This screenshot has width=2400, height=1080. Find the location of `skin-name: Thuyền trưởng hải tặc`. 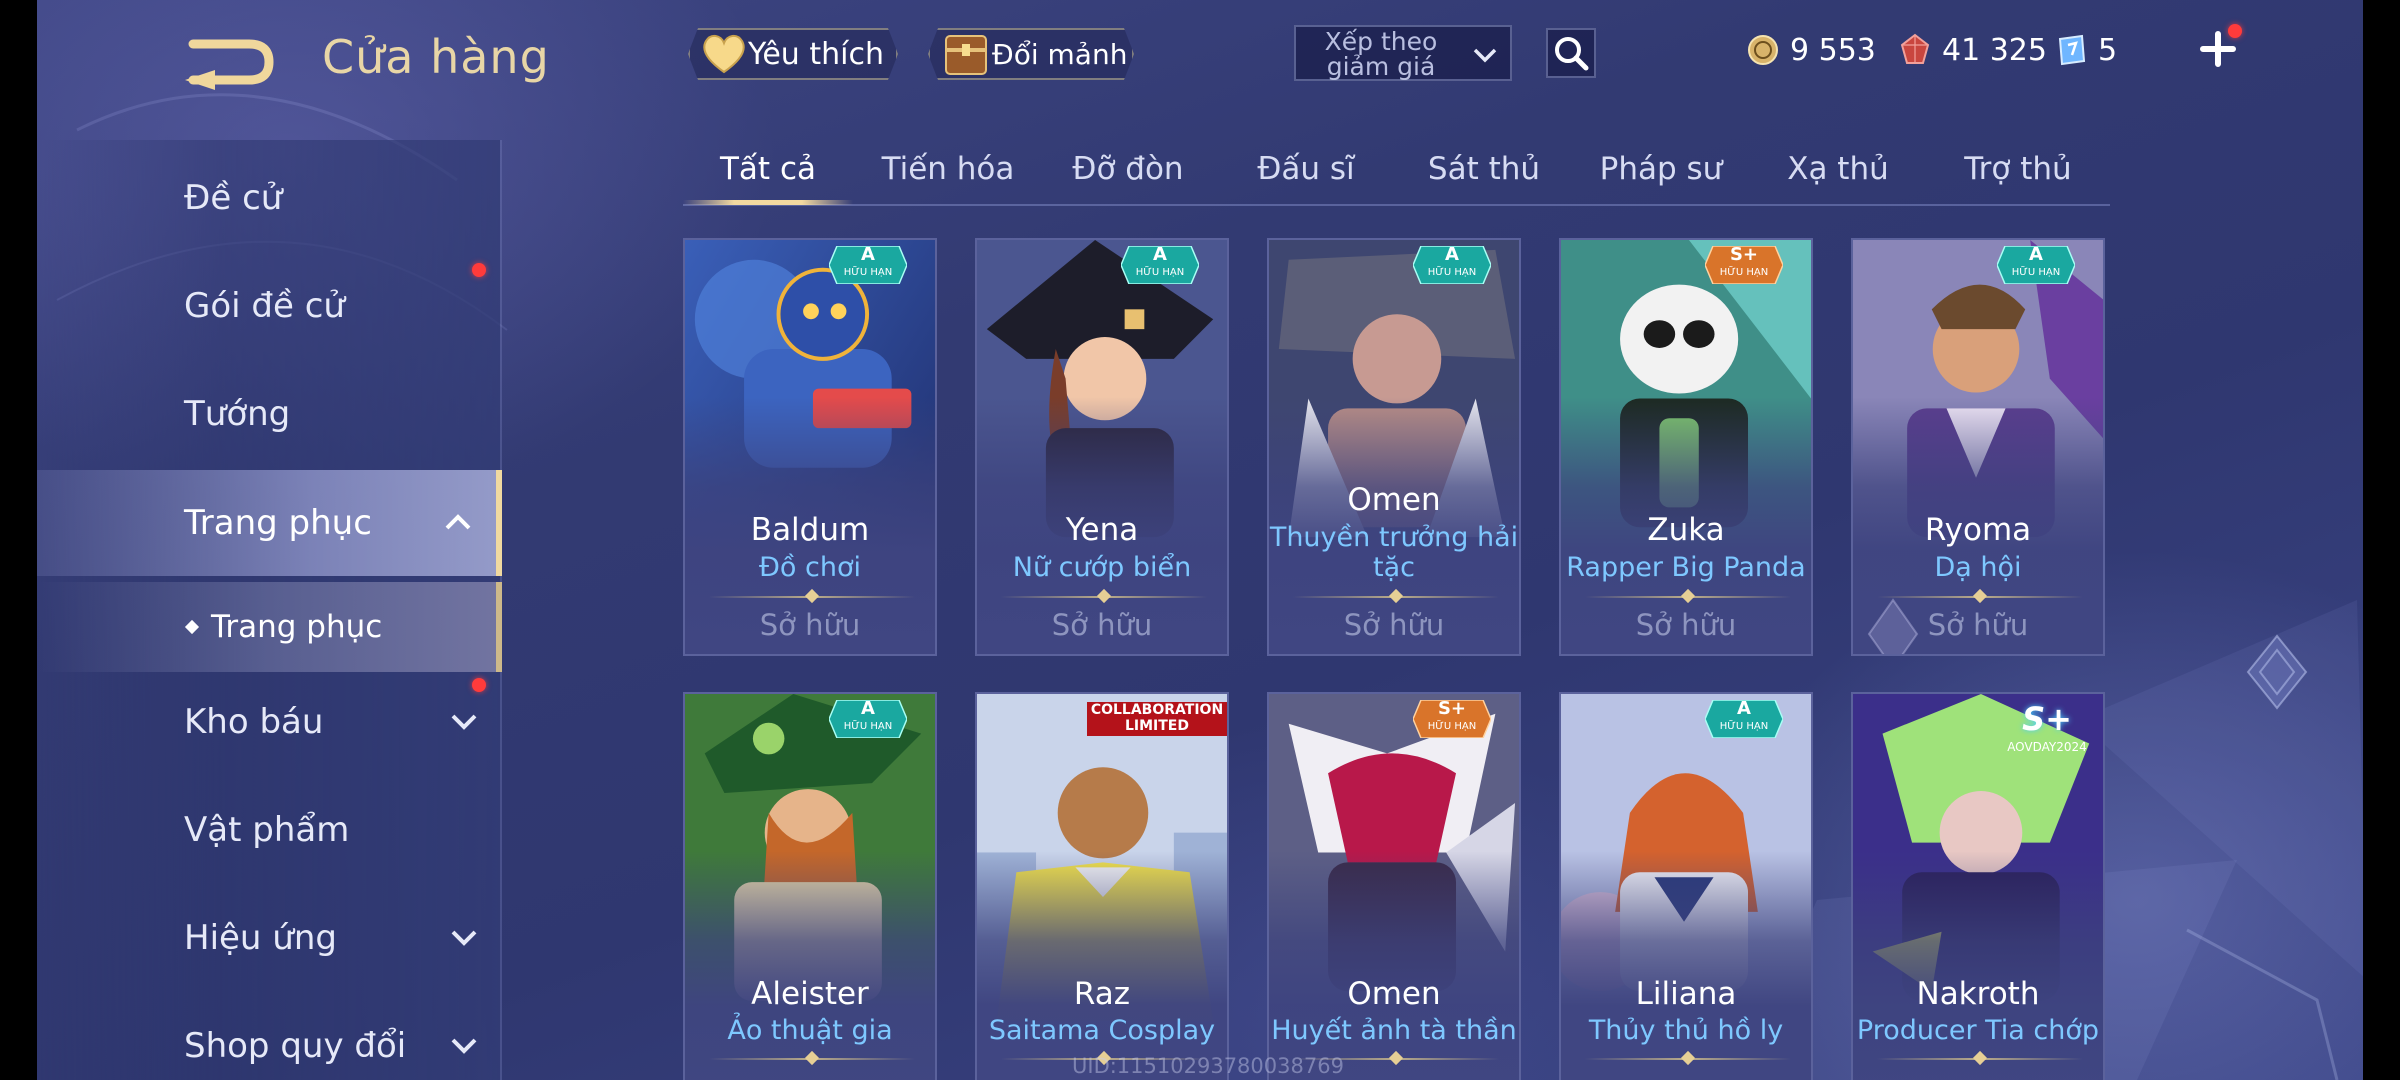

skin-name: Thuyền trưởng hải tặc is located at coordinates (1394, 552).